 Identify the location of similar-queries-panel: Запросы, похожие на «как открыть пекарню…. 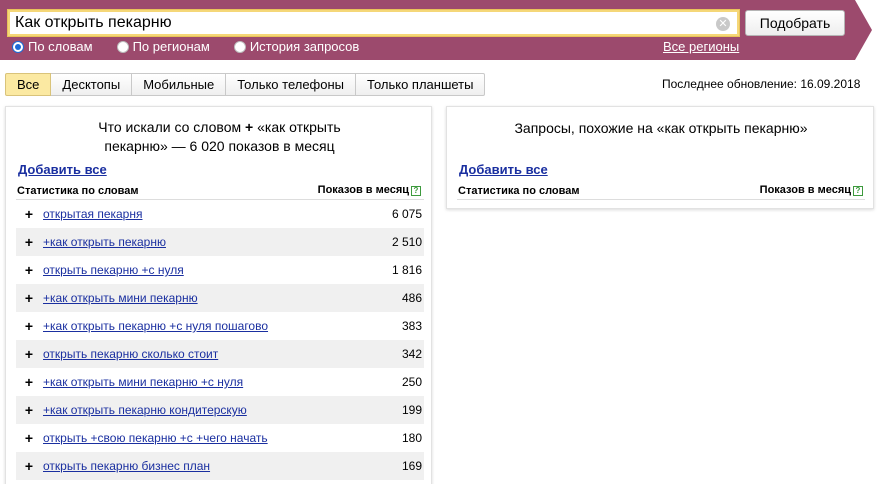
(660, 157).